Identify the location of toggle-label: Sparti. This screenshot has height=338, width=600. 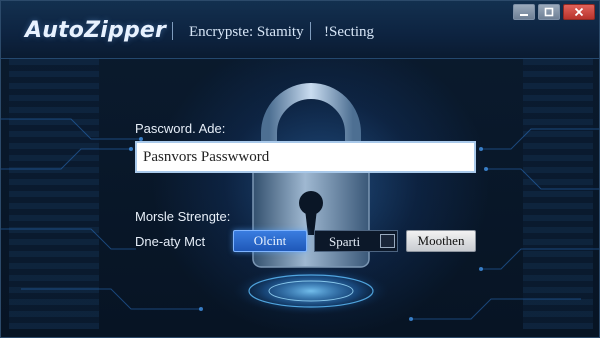
(345, 241).